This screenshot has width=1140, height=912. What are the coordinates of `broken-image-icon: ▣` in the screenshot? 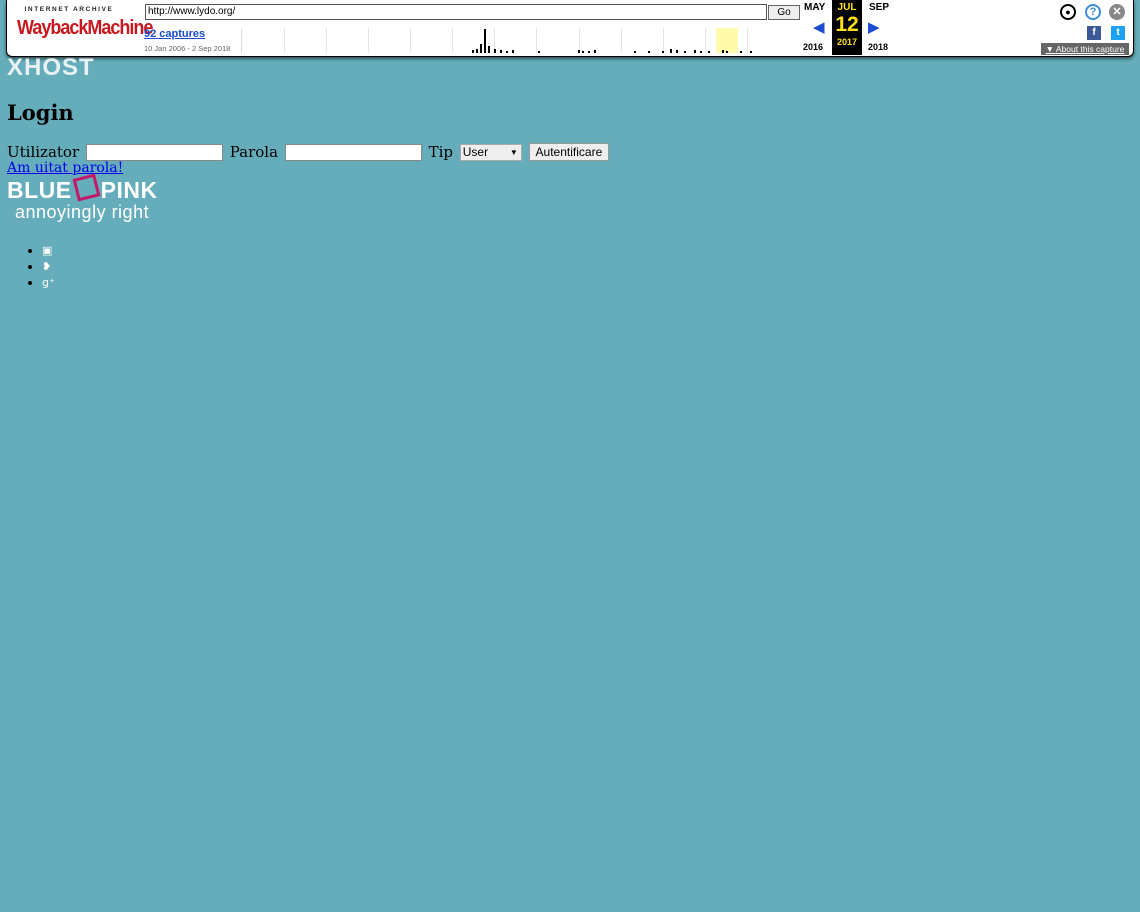 It's located at (47, 250).